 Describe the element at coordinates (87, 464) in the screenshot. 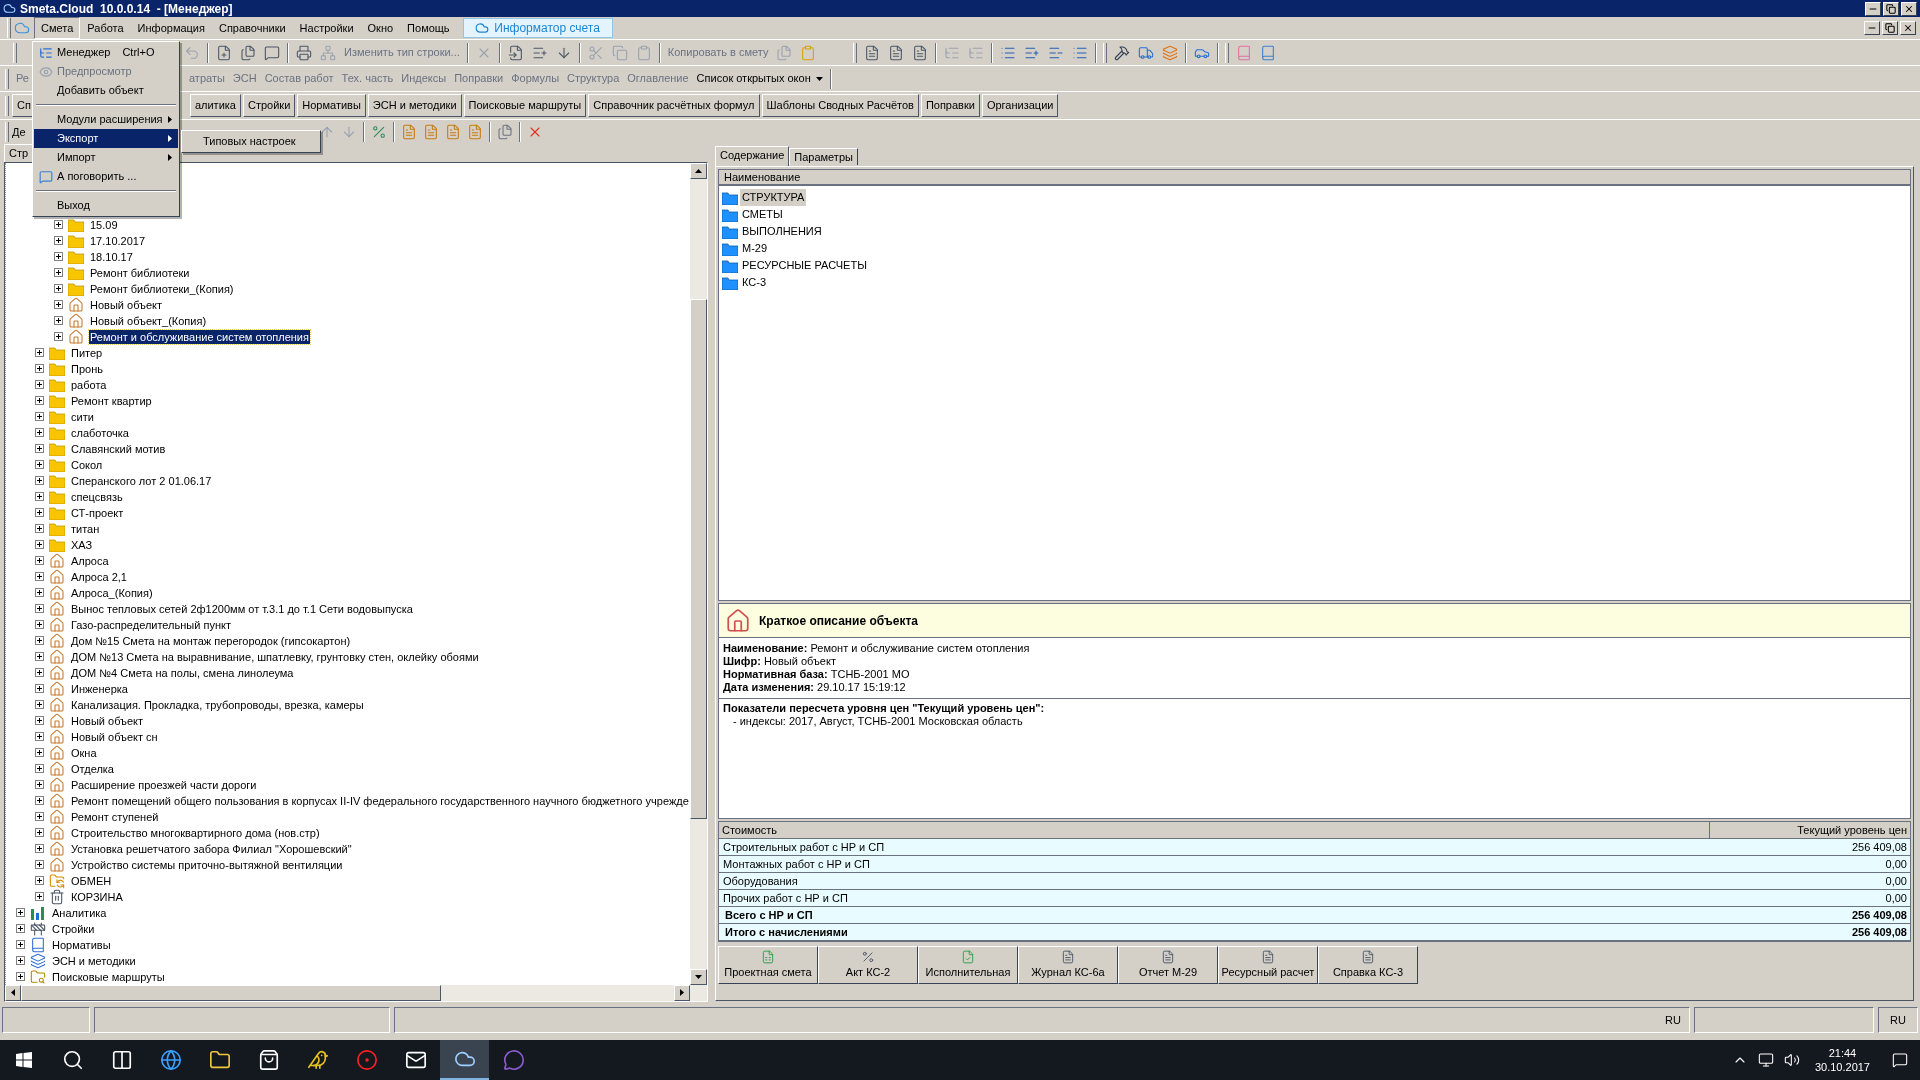

I see `tree-item: Сокол` at that location.